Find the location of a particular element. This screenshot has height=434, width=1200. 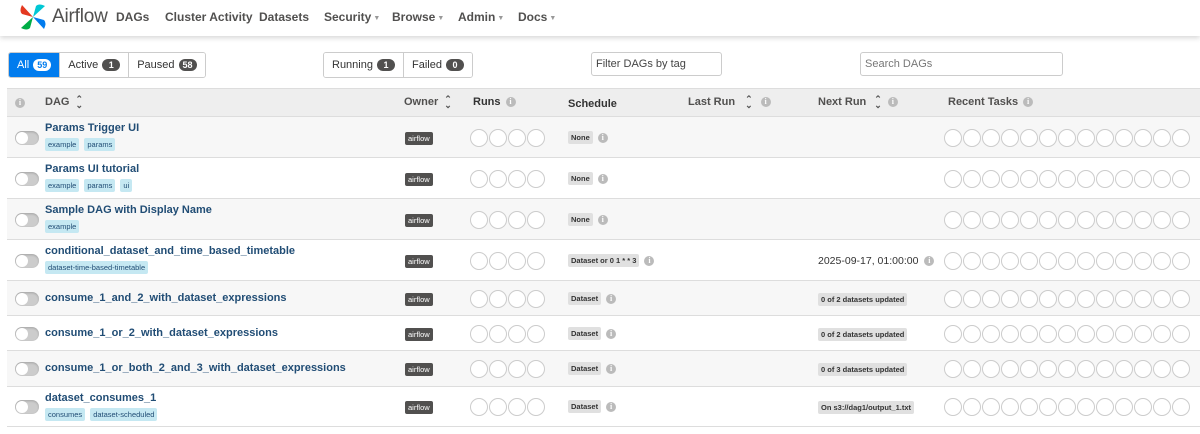

nav-browse: Browse ▼ is located at coordinates (418, 17).